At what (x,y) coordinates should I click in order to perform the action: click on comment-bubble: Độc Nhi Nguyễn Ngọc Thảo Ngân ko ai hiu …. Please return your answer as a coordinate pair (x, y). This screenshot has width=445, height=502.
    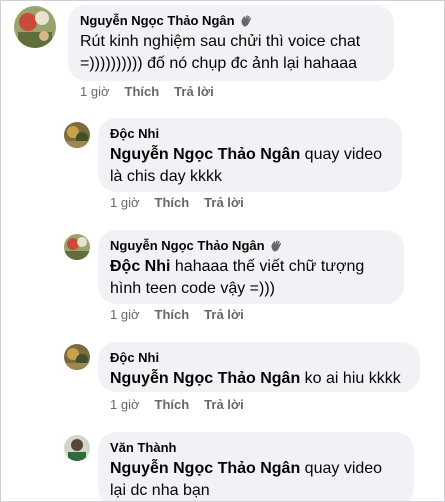
    Looking at the image, I should click on (259, 367).